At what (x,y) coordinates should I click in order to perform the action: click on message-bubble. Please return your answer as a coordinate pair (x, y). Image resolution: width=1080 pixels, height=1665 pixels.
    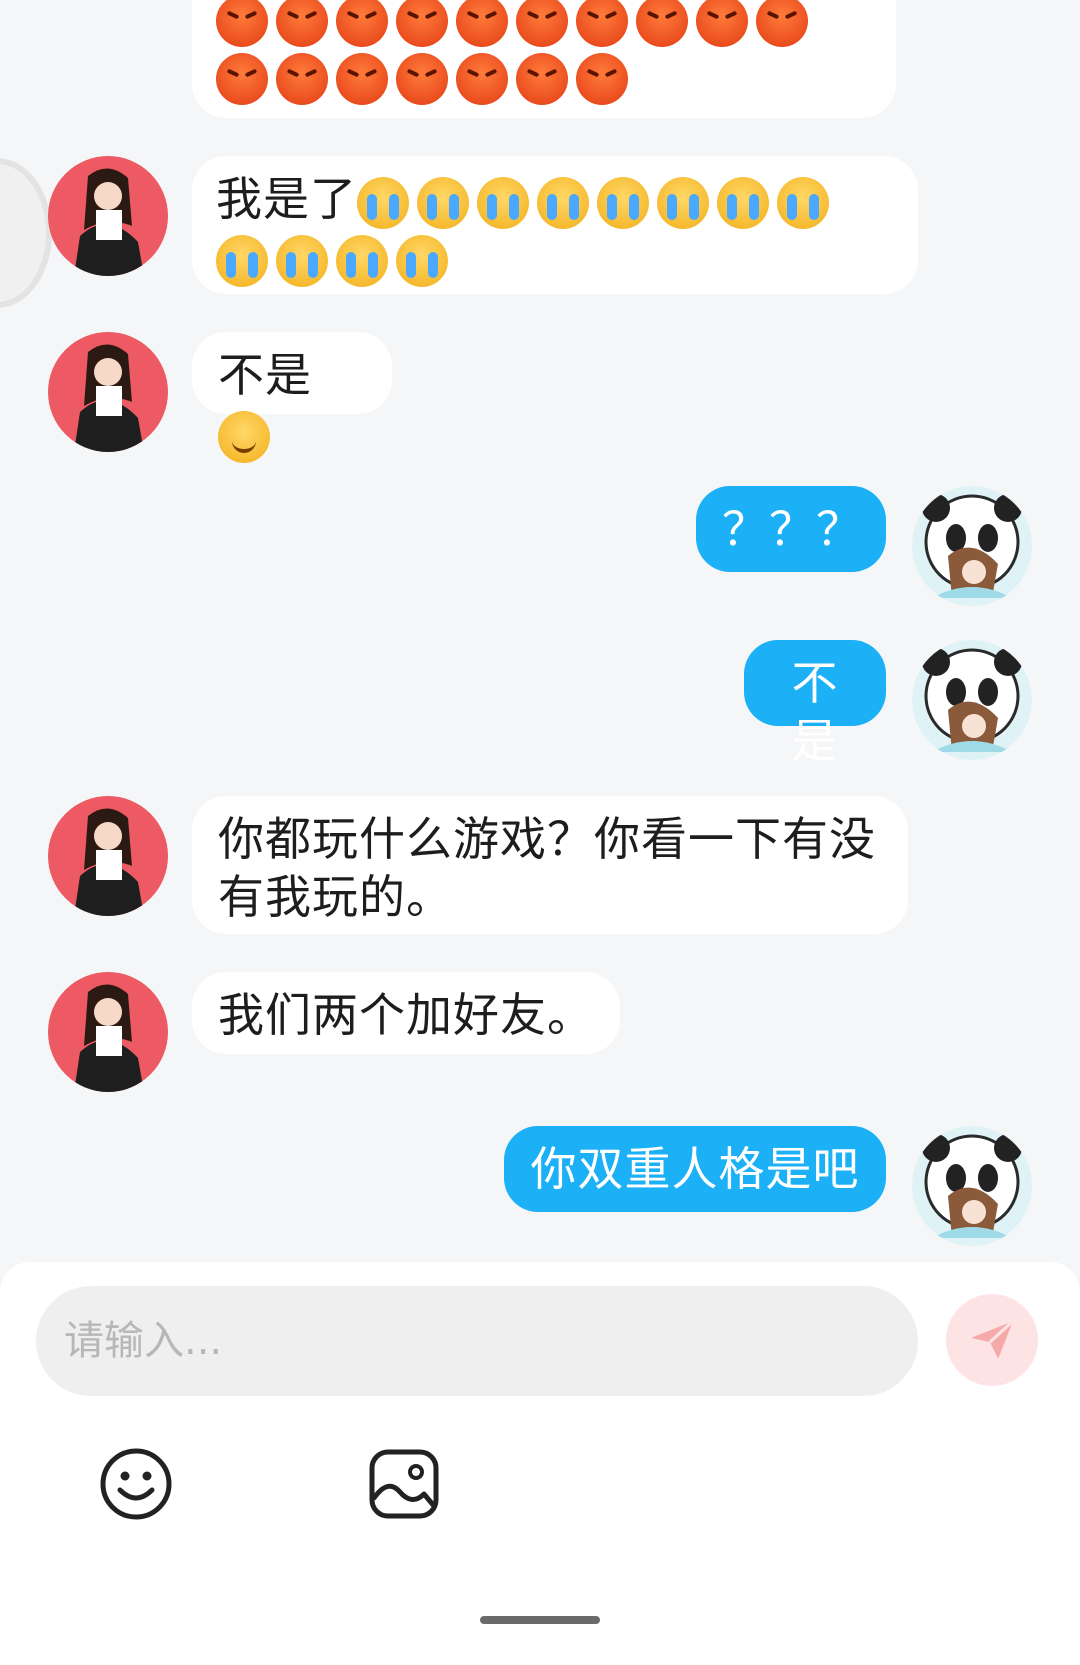
    Looking at the image, I should click on (544, 59).